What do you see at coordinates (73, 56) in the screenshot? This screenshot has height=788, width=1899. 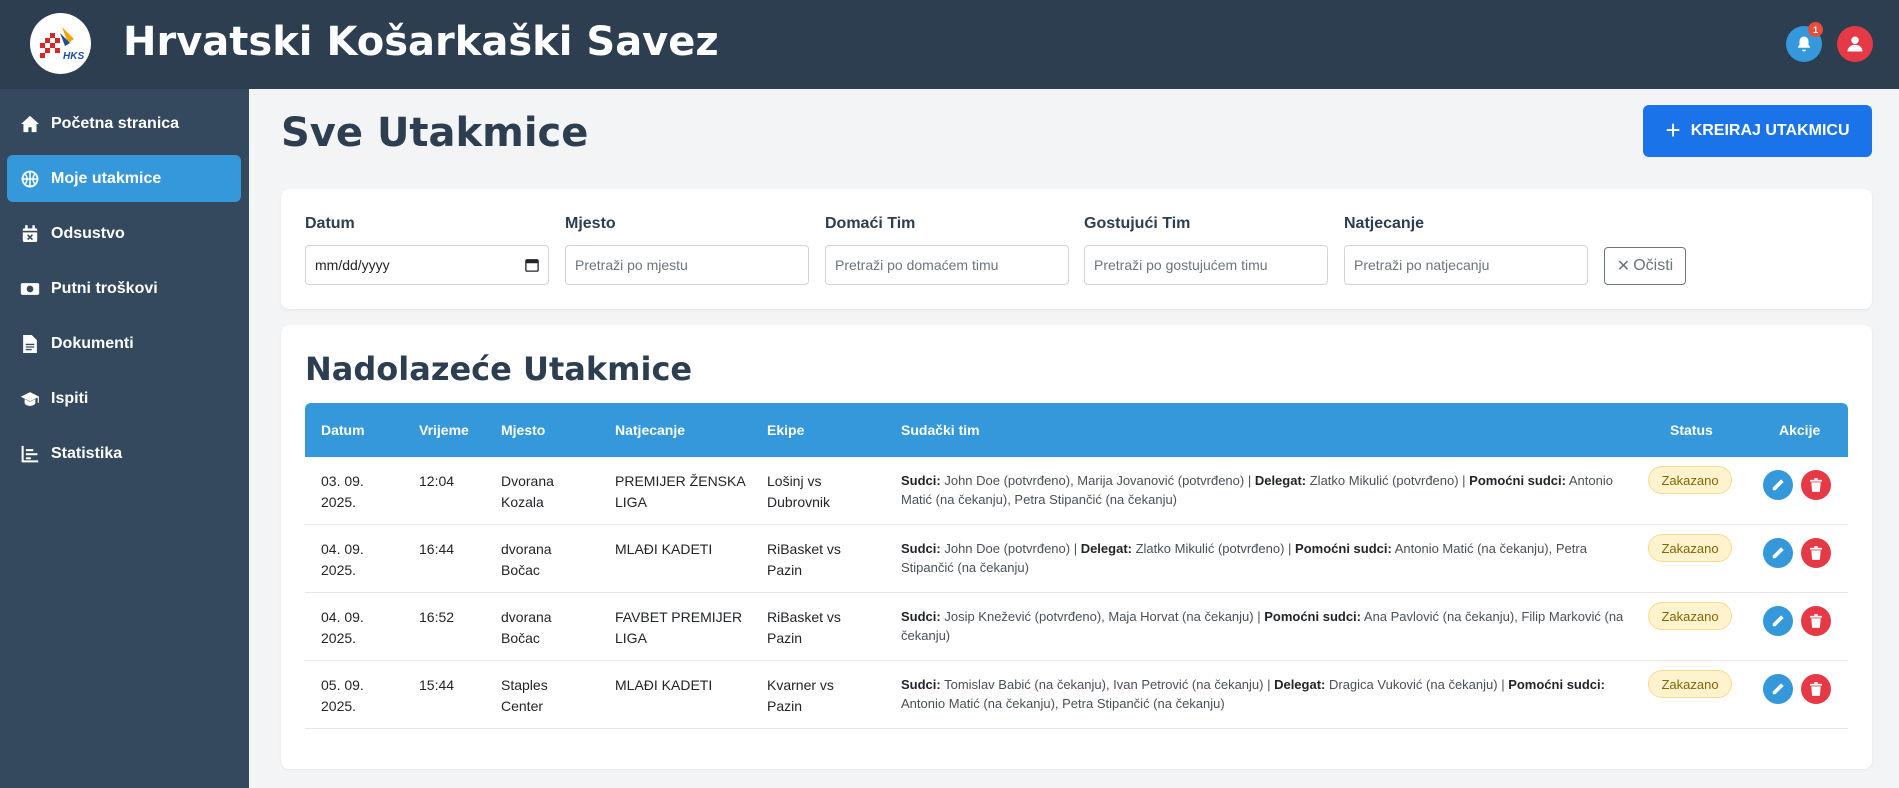 I see `svg-text: HKS` at bounding box center [73, 56].